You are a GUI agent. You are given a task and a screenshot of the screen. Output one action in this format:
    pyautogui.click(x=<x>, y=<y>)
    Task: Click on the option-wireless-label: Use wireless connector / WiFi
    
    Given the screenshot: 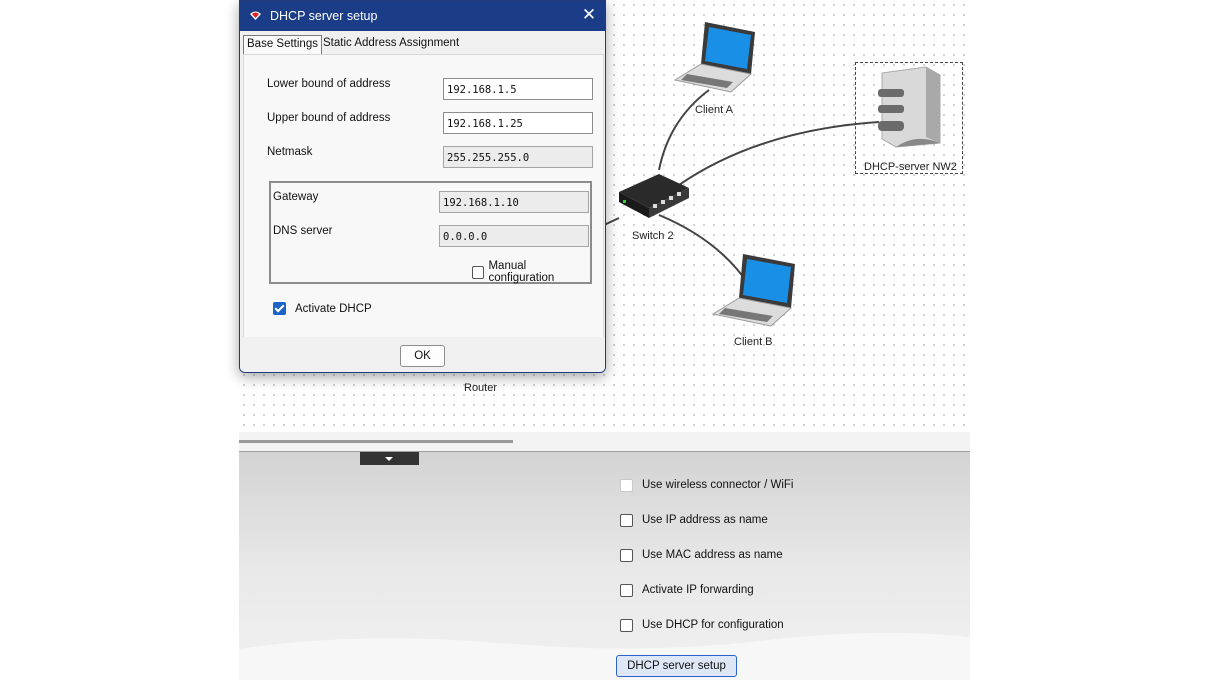 What is the action you would take?
    pyautogui.click(x=718, y=485)
    